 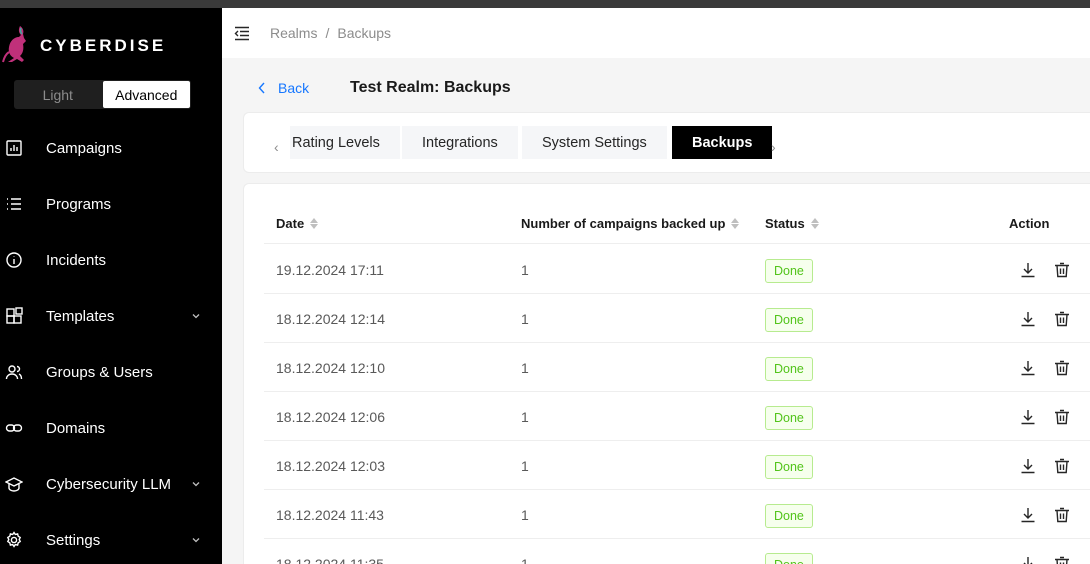 I want to click on column-header-campaigns-count: Number of campaigns backed up, so click(x=630, y=223).